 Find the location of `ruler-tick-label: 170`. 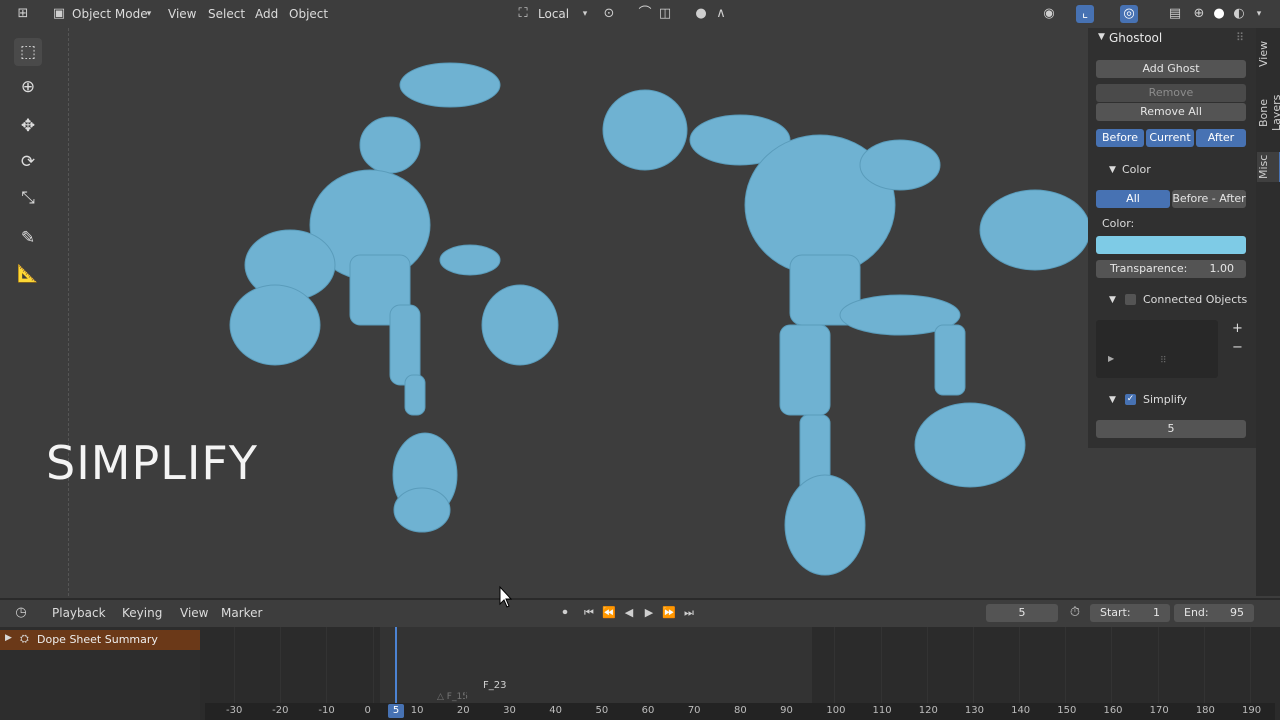

ruler-tick-label: 170 is located at coordinates (1159, 710).